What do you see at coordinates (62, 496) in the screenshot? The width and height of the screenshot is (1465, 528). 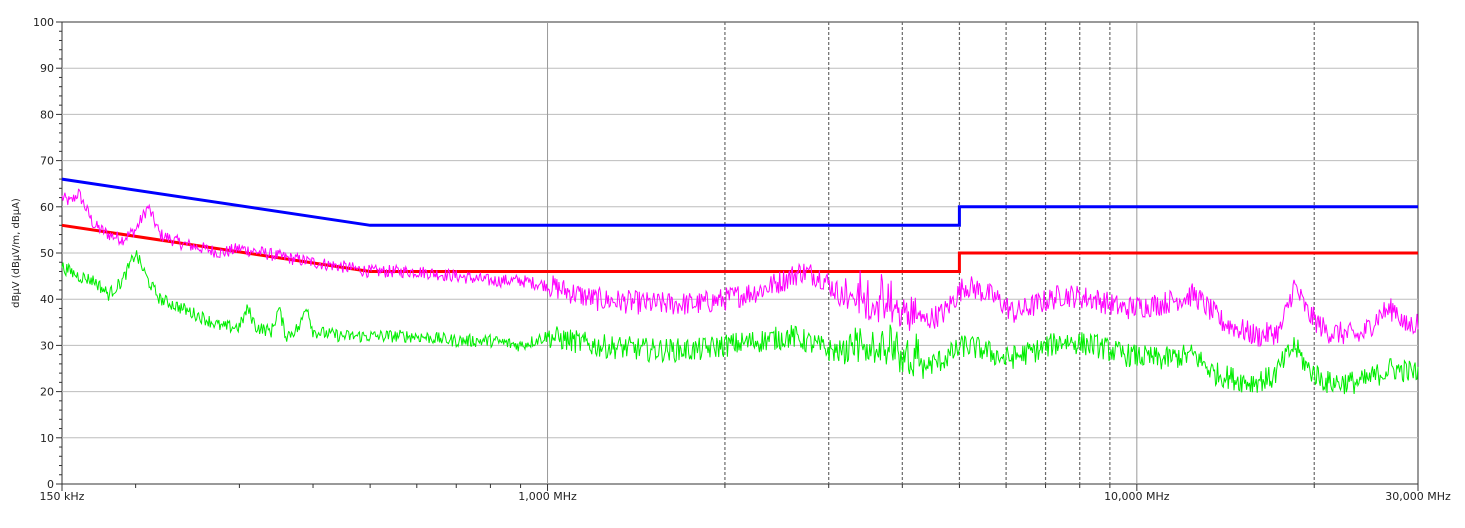 I see `x-tick-label: 150 kHz` at bounding box center [62, 496].